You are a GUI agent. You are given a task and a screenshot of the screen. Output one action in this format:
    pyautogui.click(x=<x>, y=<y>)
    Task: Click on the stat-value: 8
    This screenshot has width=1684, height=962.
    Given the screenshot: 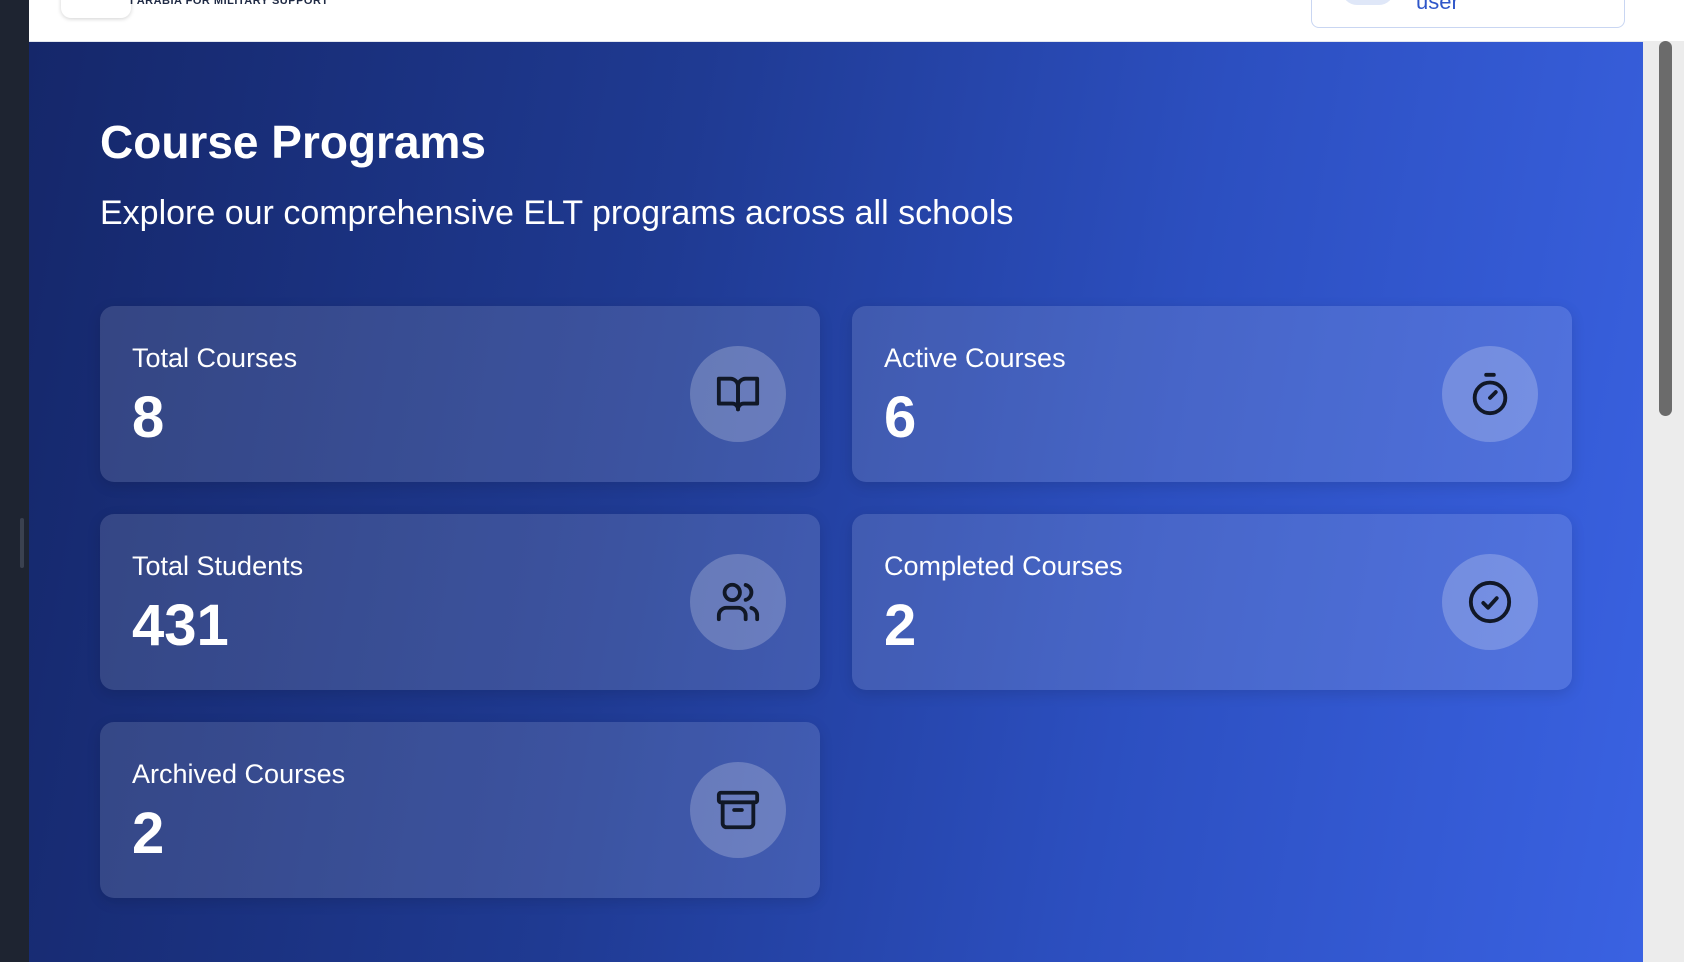 What is the action you would take?
    pyautogui.click(x=148, y=417)
    